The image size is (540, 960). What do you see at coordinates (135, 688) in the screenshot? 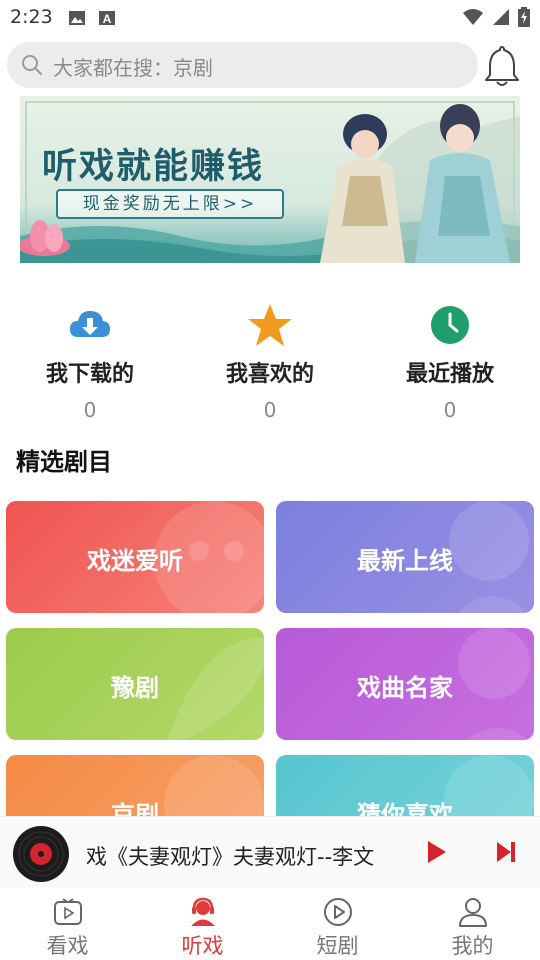
I see `category-label: 豫剧` at bounding box center [135, 688].